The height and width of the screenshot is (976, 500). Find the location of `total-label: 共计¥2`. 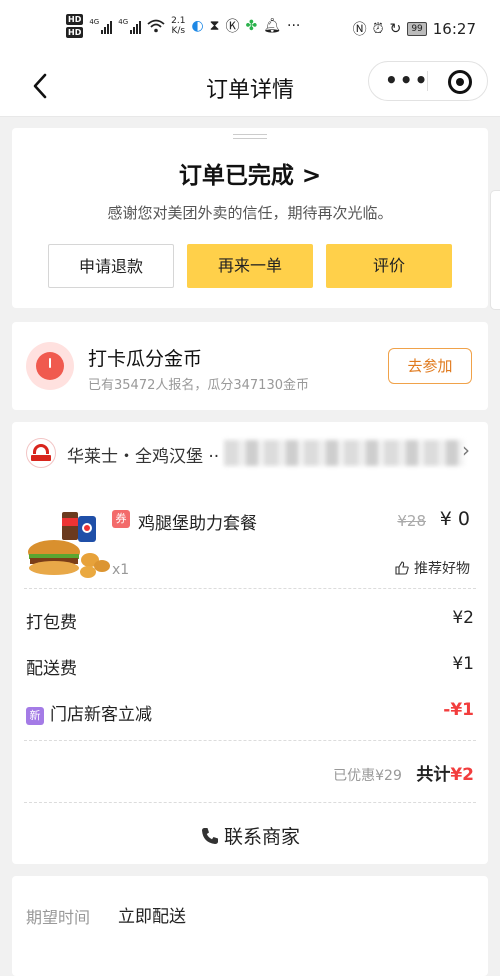

total-label: 共计¥2 is located at coordinates (445, 775).